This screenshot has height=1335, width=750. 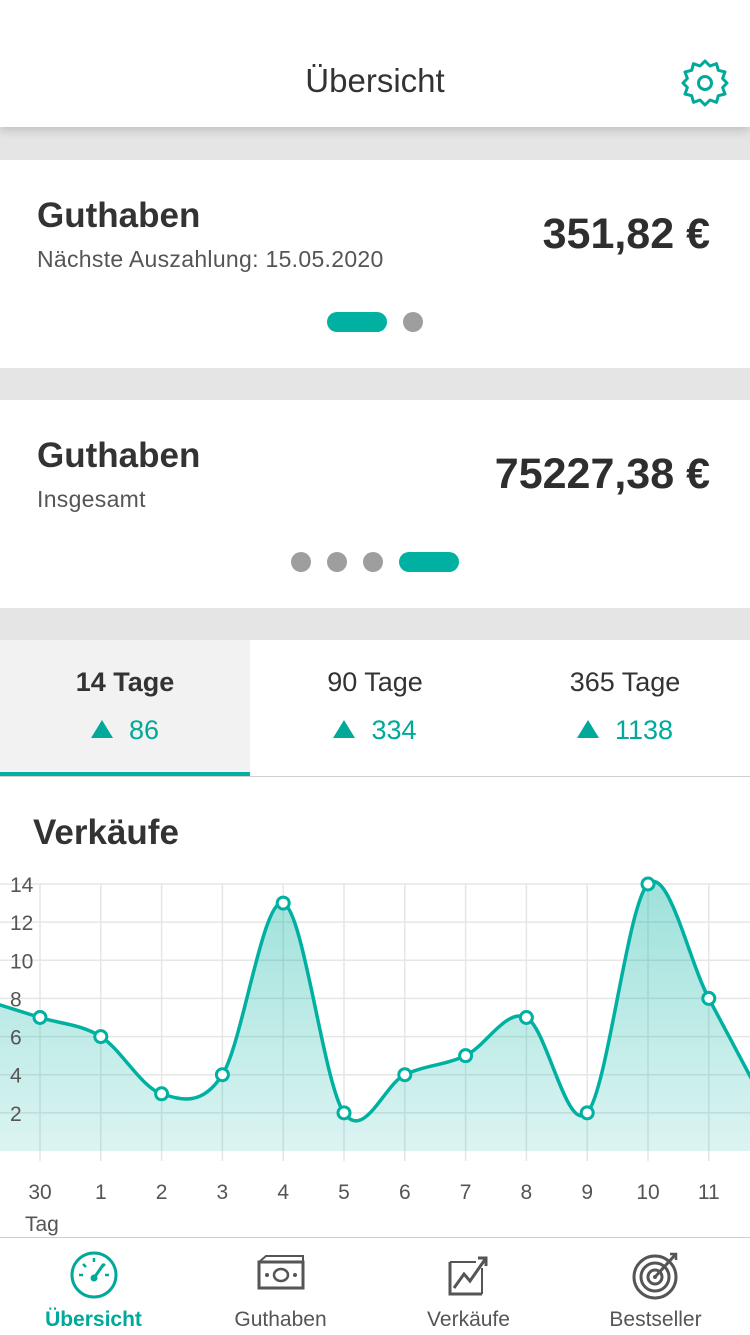 I want to click on tab-value-row: 1138, so click(x=625, y=730).